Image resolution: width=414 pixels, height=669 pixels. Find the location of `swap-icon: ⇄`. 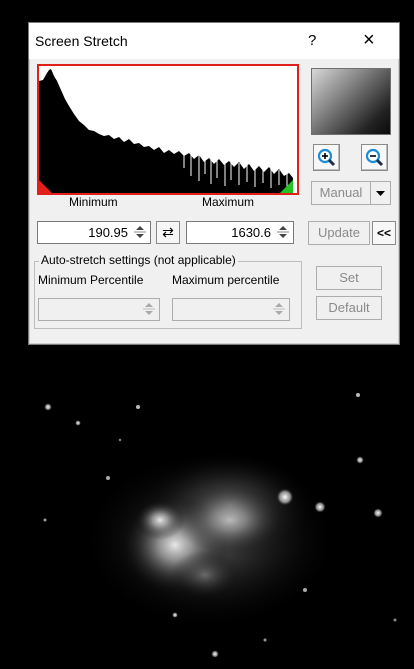

swap-icon: ⇄ is located at coordinates (168, 232).